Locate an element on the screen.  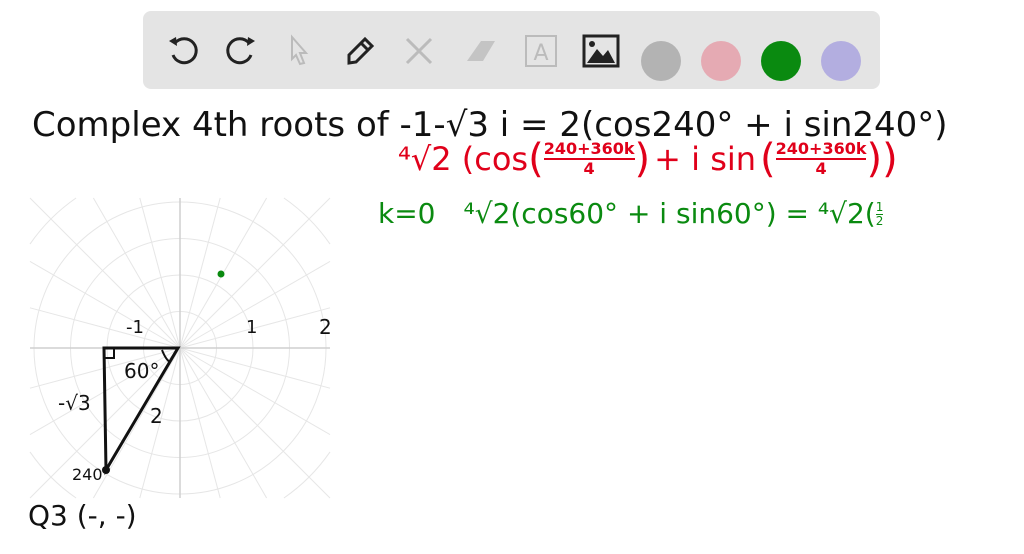
tick-1: 1 is located at coordinates (252, 327).